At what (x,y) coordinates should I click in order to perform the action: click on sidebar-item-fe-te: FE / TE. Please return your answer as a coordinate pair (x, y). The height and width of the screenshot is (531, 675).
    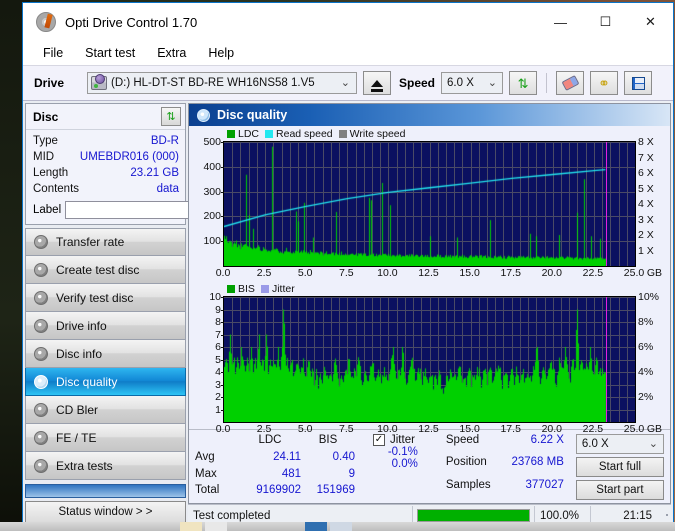
    Looking at the image, I should click on (105, 438).